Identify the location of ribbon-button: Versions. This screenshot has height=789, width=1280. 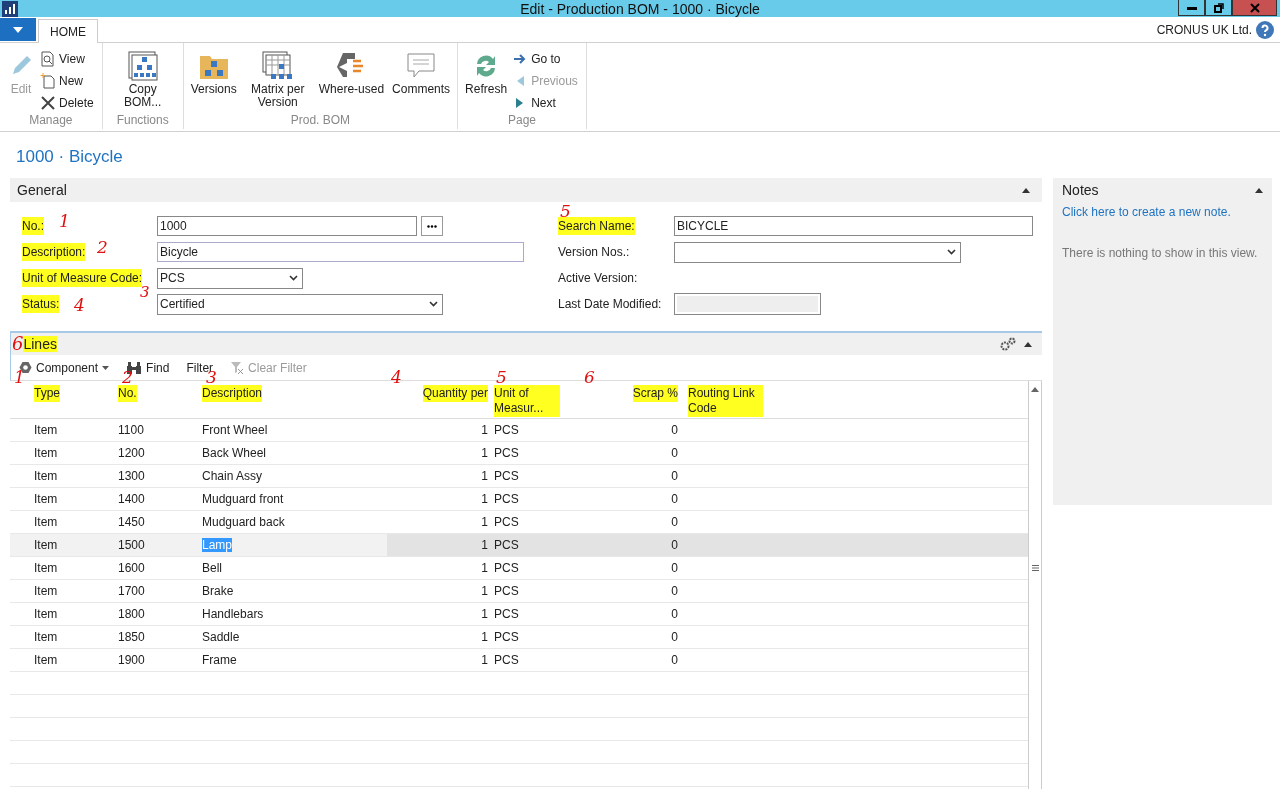
(213, 80).